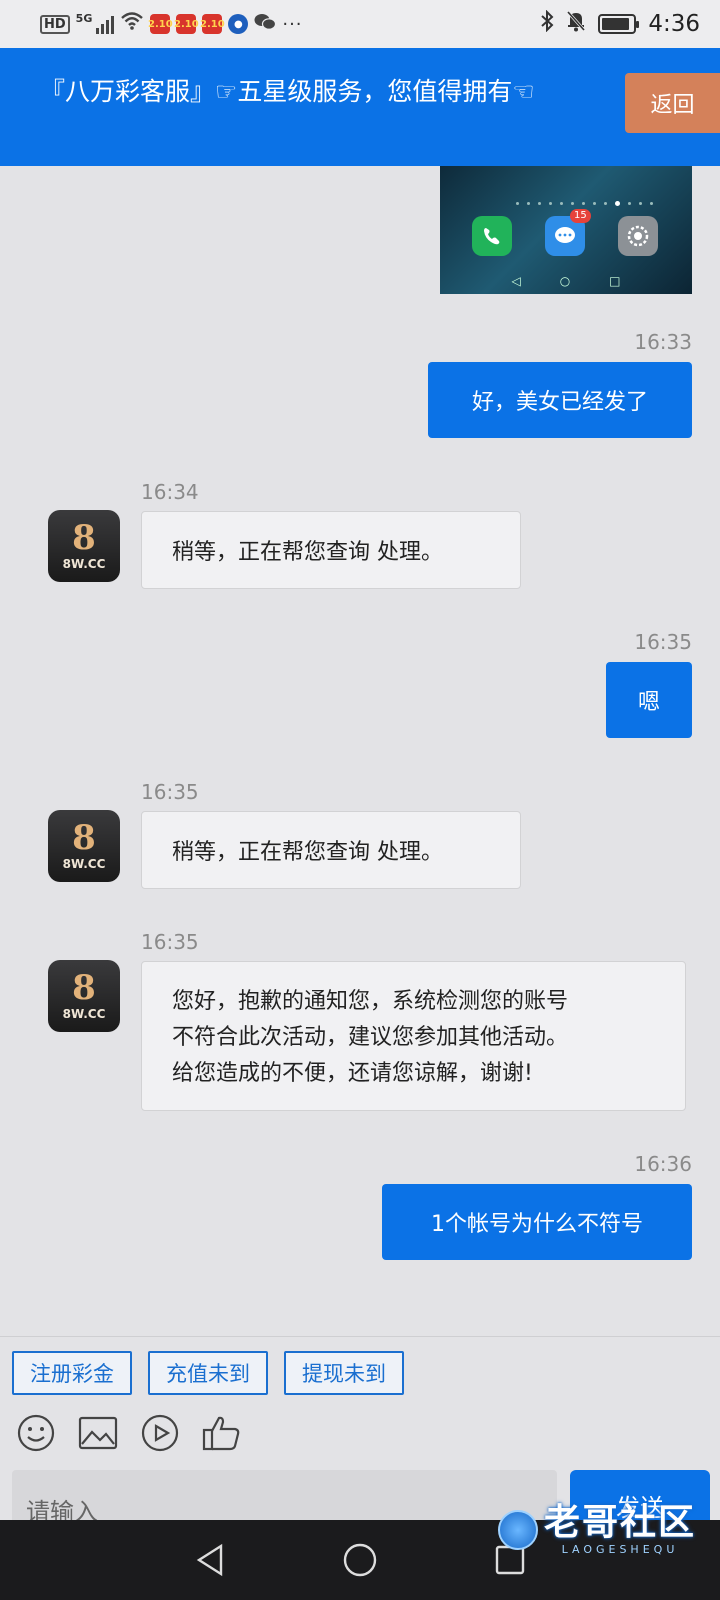 The image size is (720, 1600). Describe the element at coordinates (98, 1433) in the screenshot. I see `image-icon` at that location.